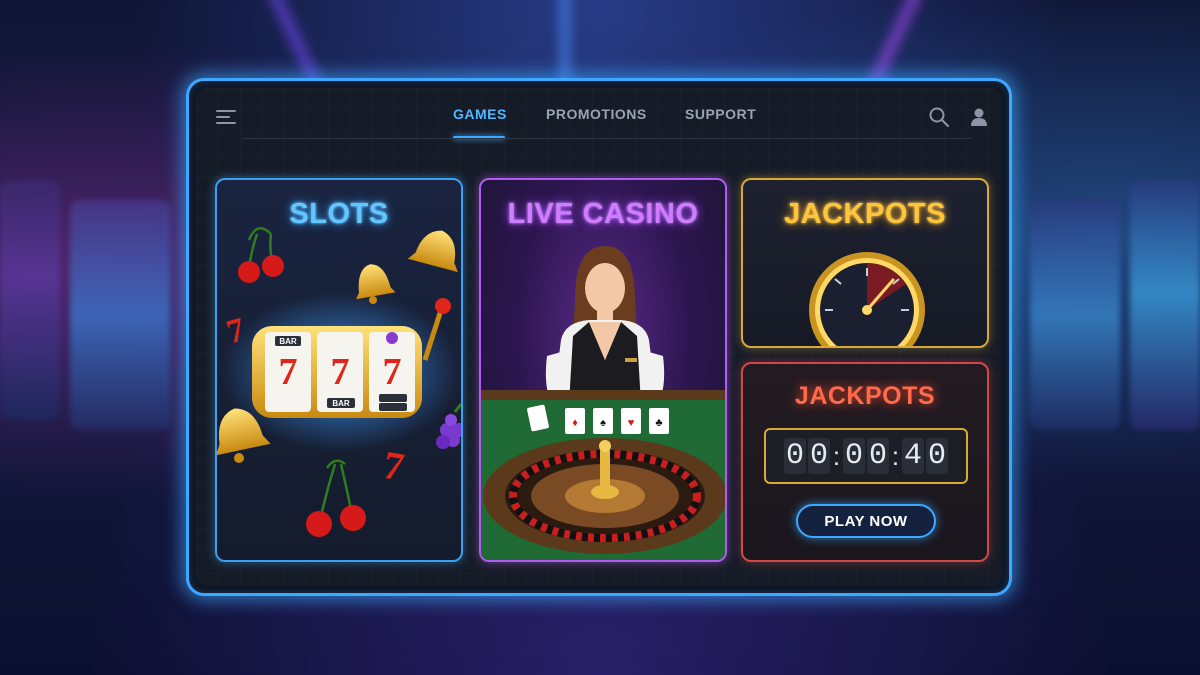 This screenshot has width=1200, height=675. Describe the element at coordinates (480, 114) in the screenshot. I see `tab-games: GAMES` at that location.